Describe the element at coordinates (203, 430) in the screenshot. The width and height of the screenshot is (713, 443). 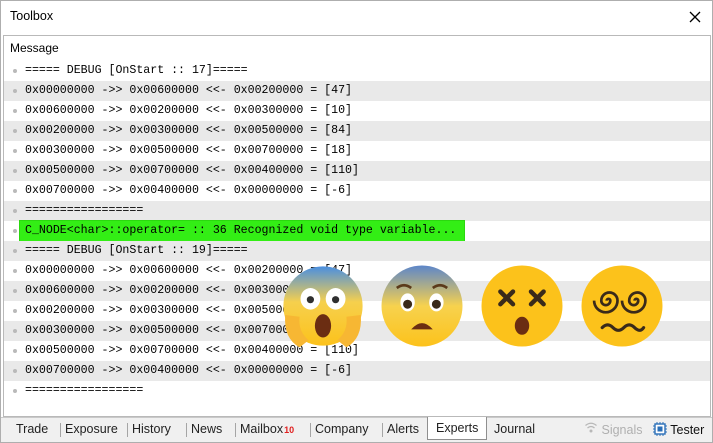
I see `tab-news: News` at that location.